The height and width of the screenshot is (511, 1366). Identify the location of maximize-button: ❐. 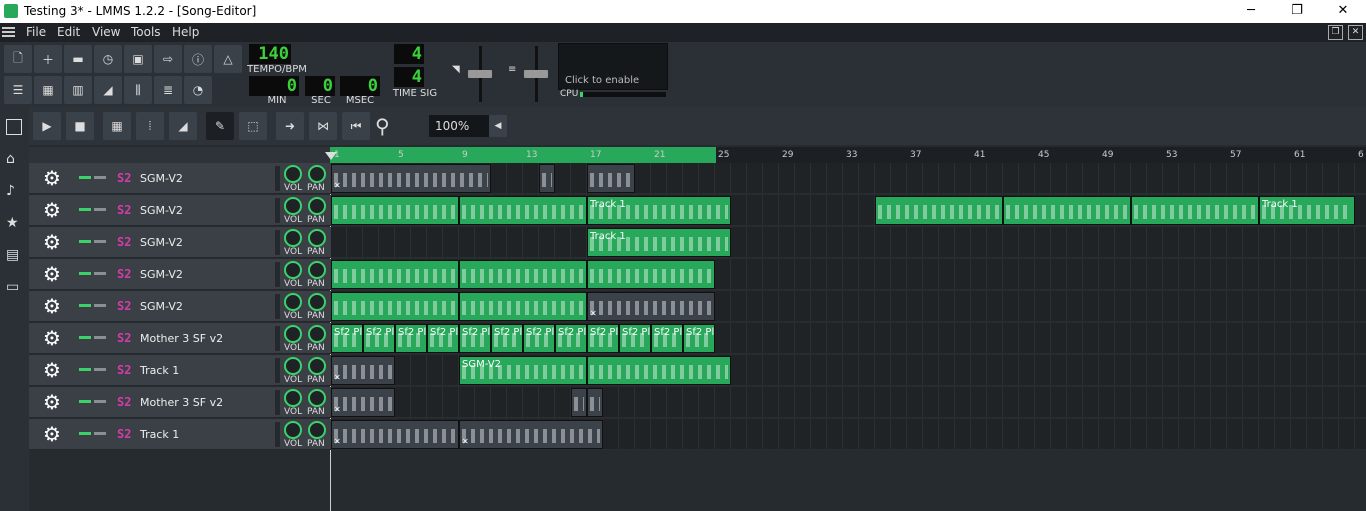
(1297, 11).